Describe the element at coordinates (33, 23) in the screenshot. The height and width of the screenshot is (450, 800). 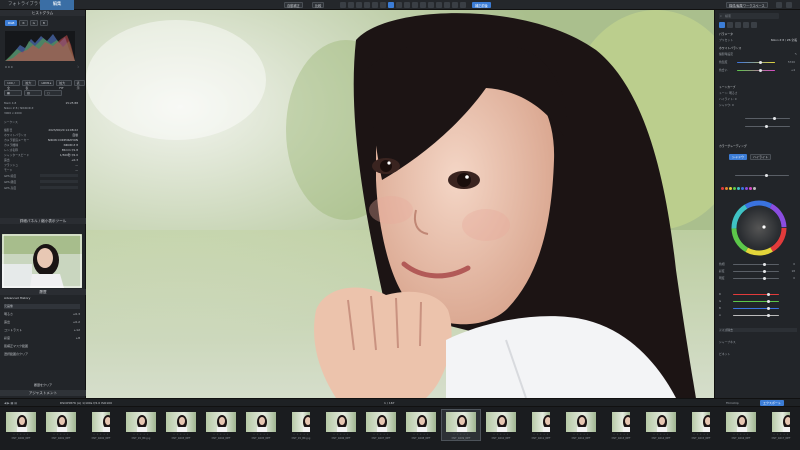
I see `histogram-g-button: G` at that location.